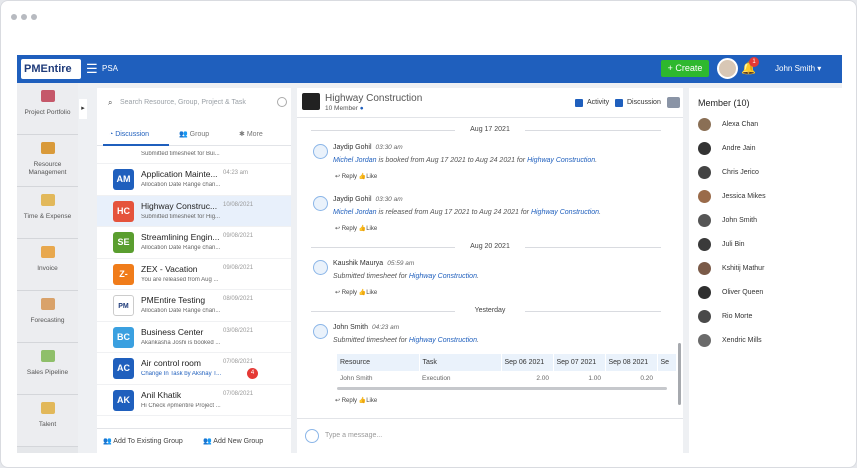  I want to click on table-header: Resource, so click(378, 362).